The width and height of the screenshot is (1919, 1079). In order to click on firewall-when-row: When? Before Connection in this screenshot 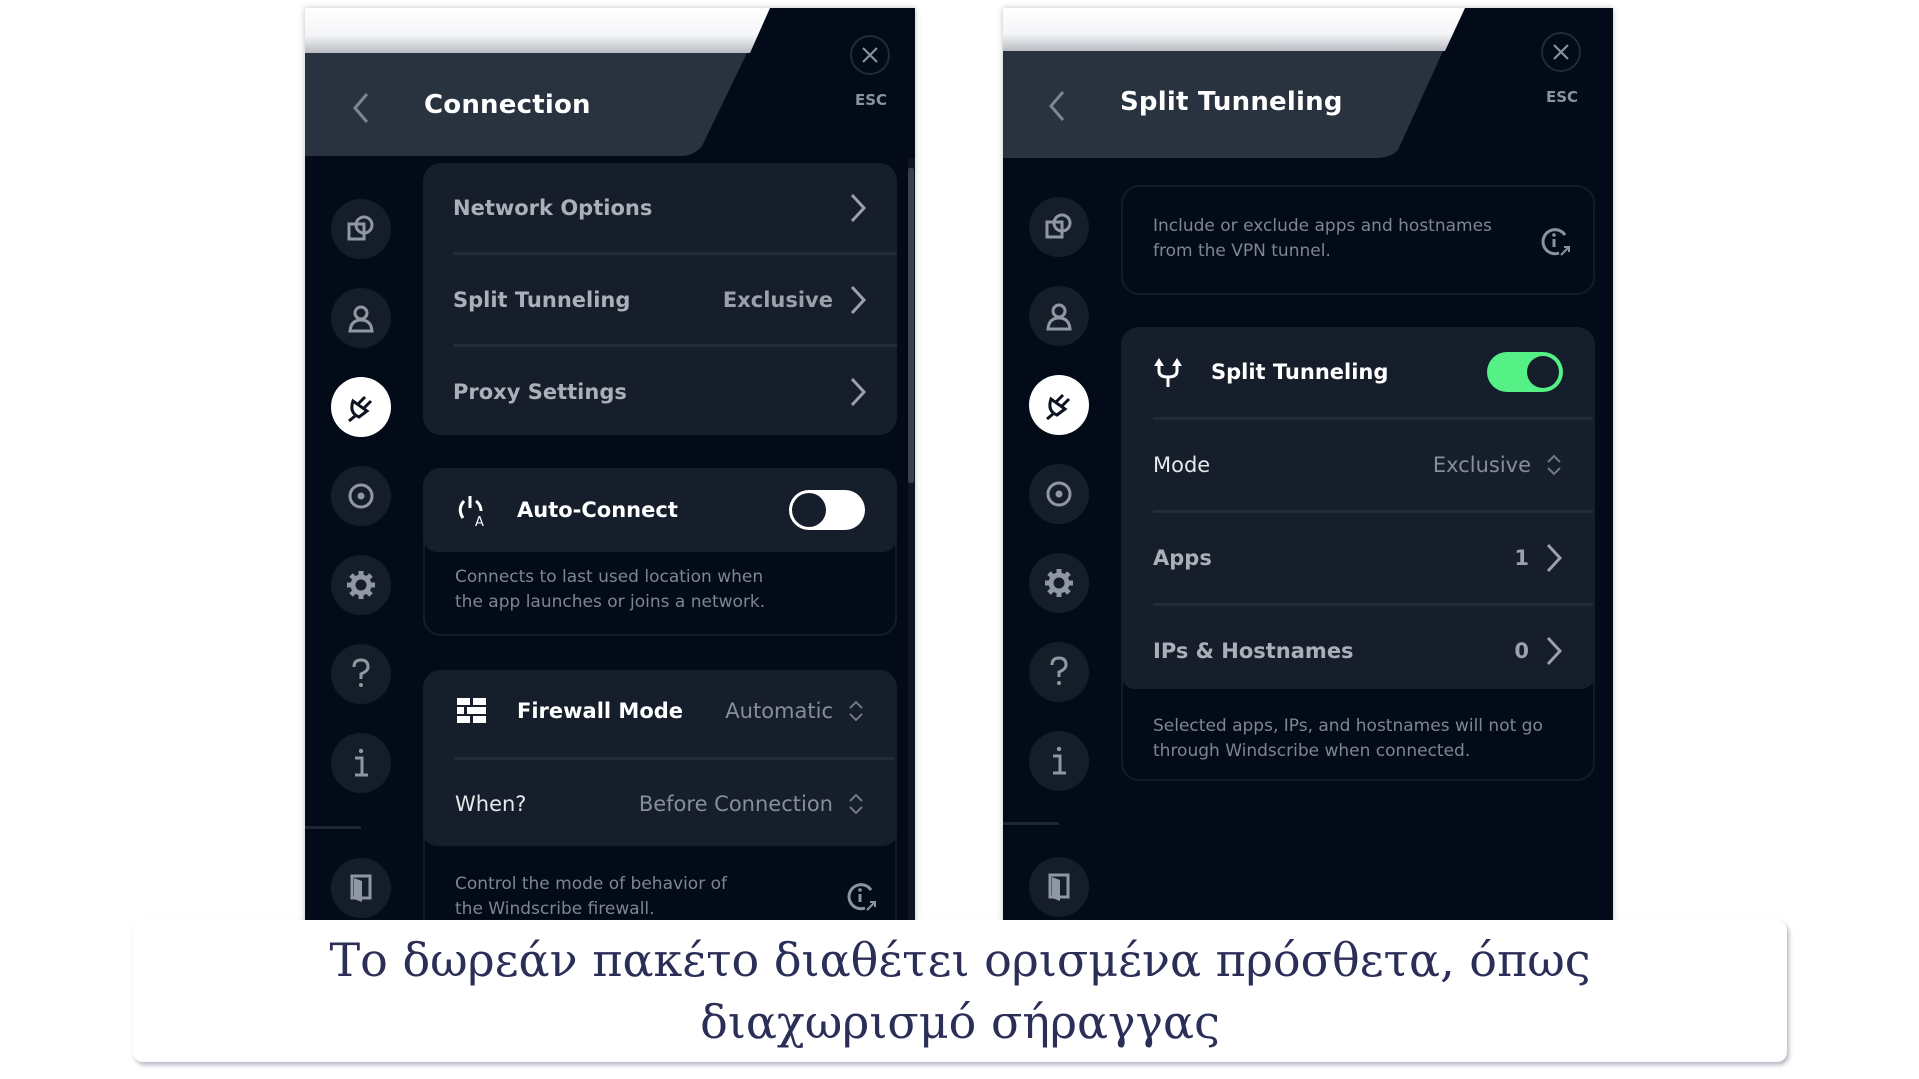, I will do `click(660, 804)`.